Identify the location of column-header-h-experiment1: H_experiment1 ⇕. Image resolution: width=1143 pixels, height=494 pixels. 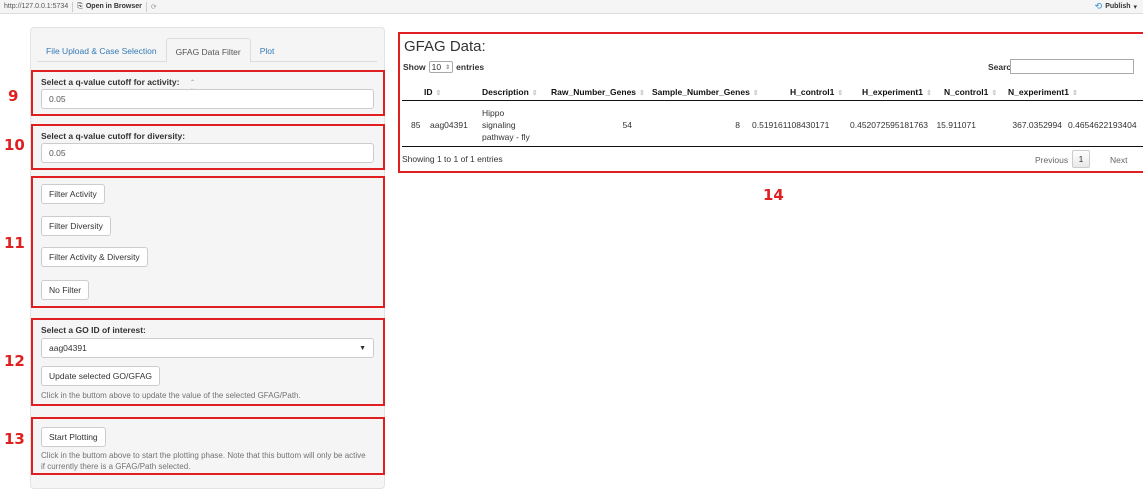
(897, 92).